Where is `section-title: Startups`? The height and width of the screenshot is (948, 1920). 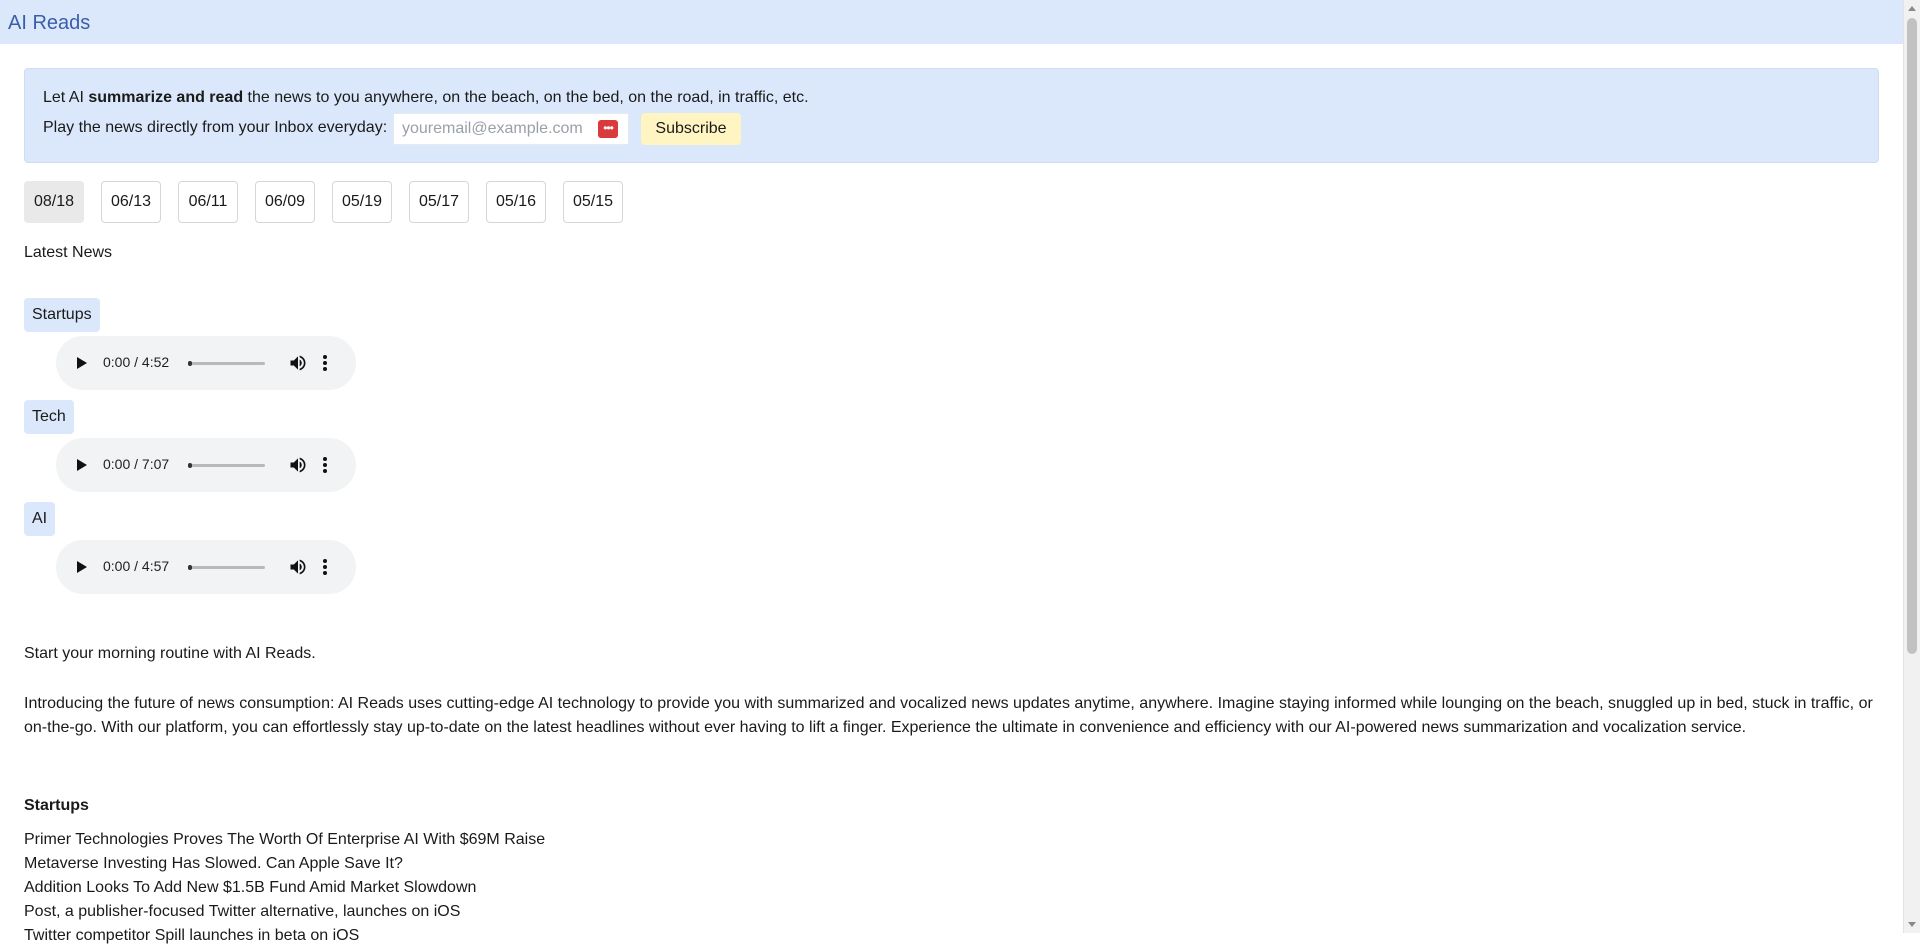 section-title: Startups is located at coordinates (56, 805).